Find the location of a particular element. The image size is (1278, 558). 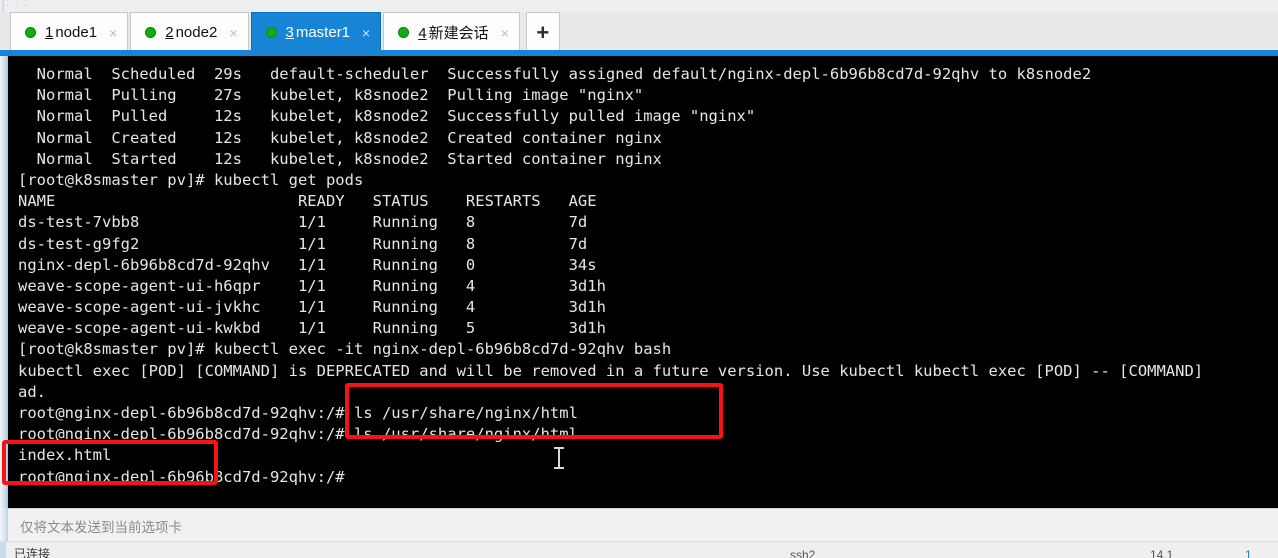

status-bar: 已连接 ssh2 14,1 1 is located at coordinates (639, 549).